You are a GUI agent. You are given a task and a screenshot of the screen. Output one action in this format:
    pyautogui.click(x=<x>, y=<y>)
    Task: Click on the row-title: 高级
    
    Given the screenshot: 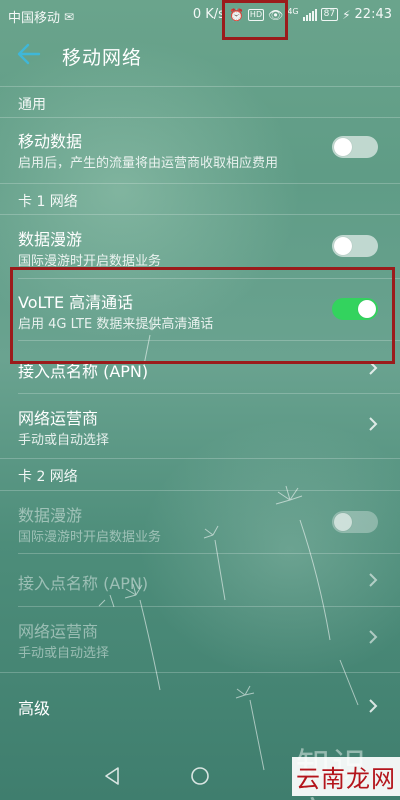 What is the action you would take?
    pyautogui.click(x=34, y=708)
    